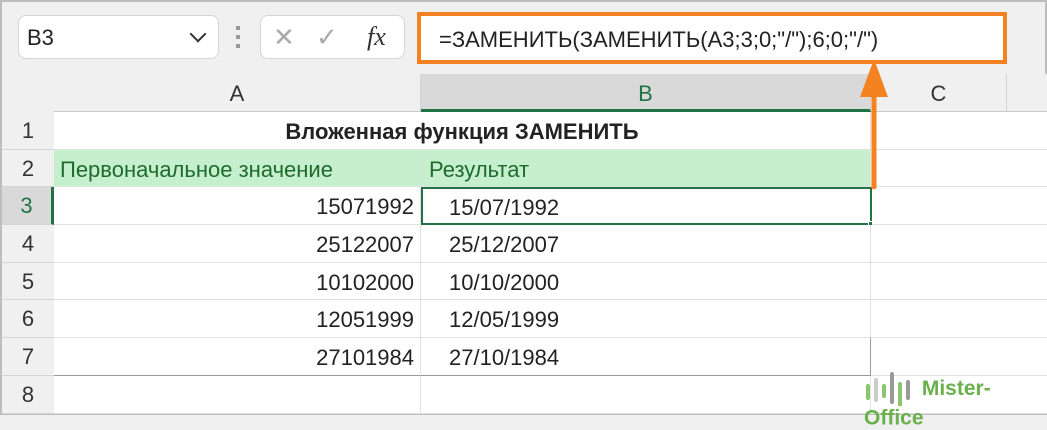  What do you see at coordinates (28, 244) in the screenshot?
I see `row-header-4: 4` at bounding box center [28, 244].